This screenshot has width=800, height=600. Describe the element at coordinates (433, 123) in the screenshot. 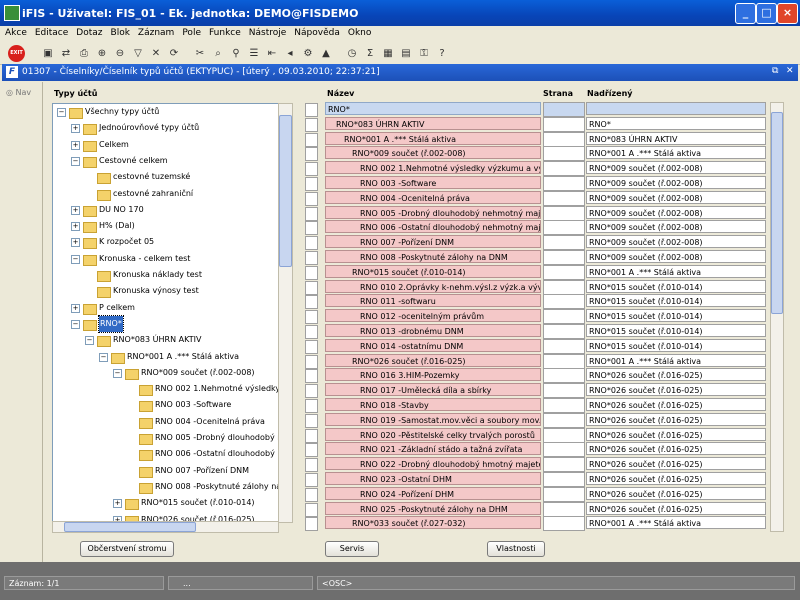

I see `name-cell: RNO*083 ÚHRN AKTIV` at that location.